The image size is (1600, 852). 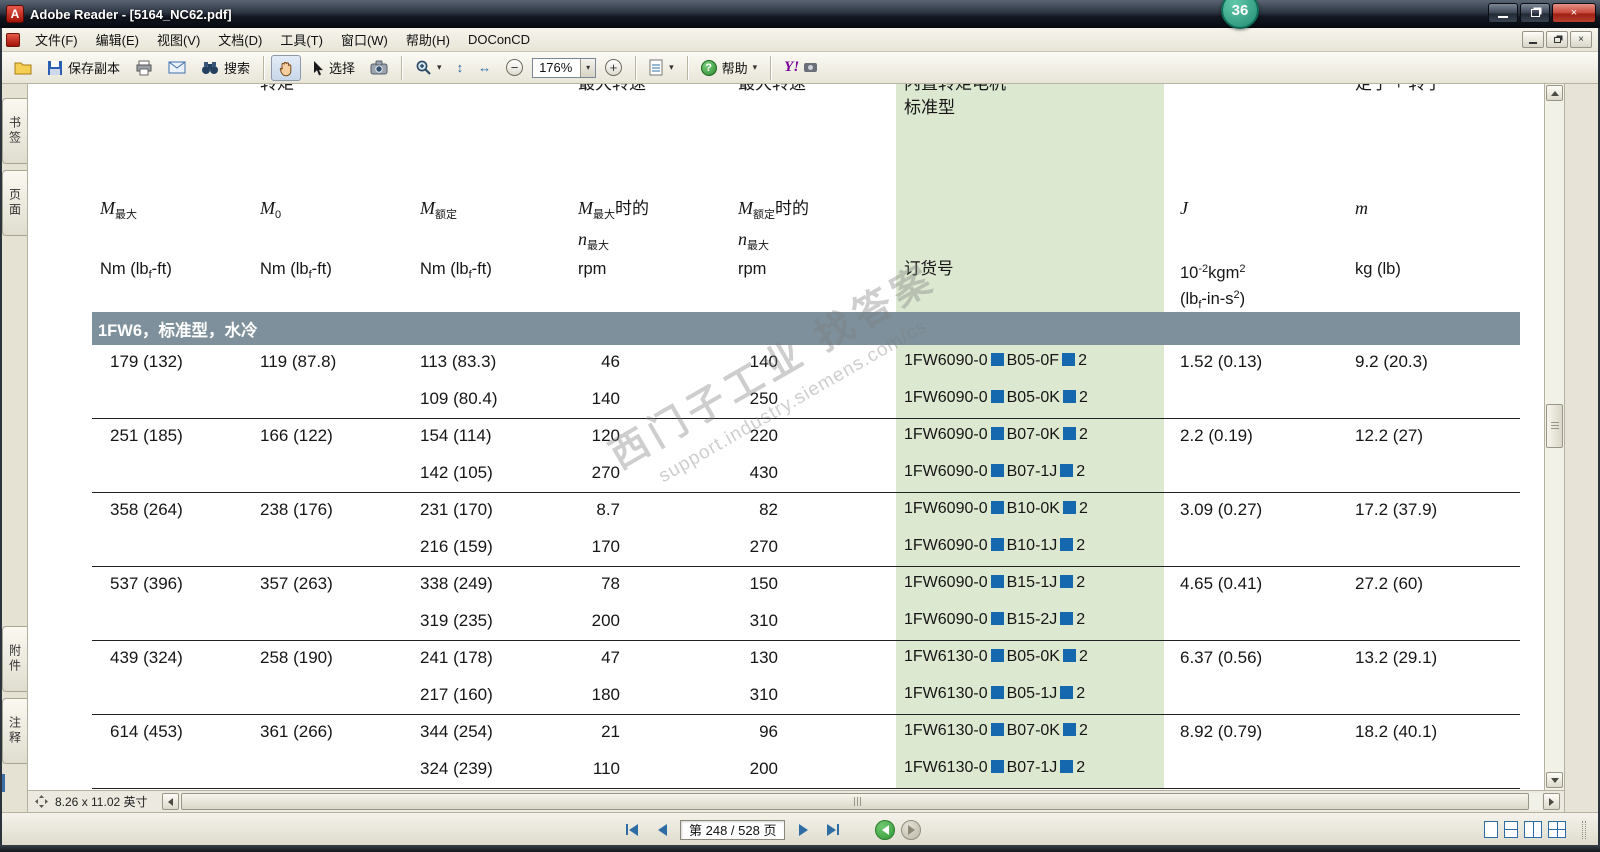 I want to click on menu-document: 文档(D), so click(x=240, y=39).